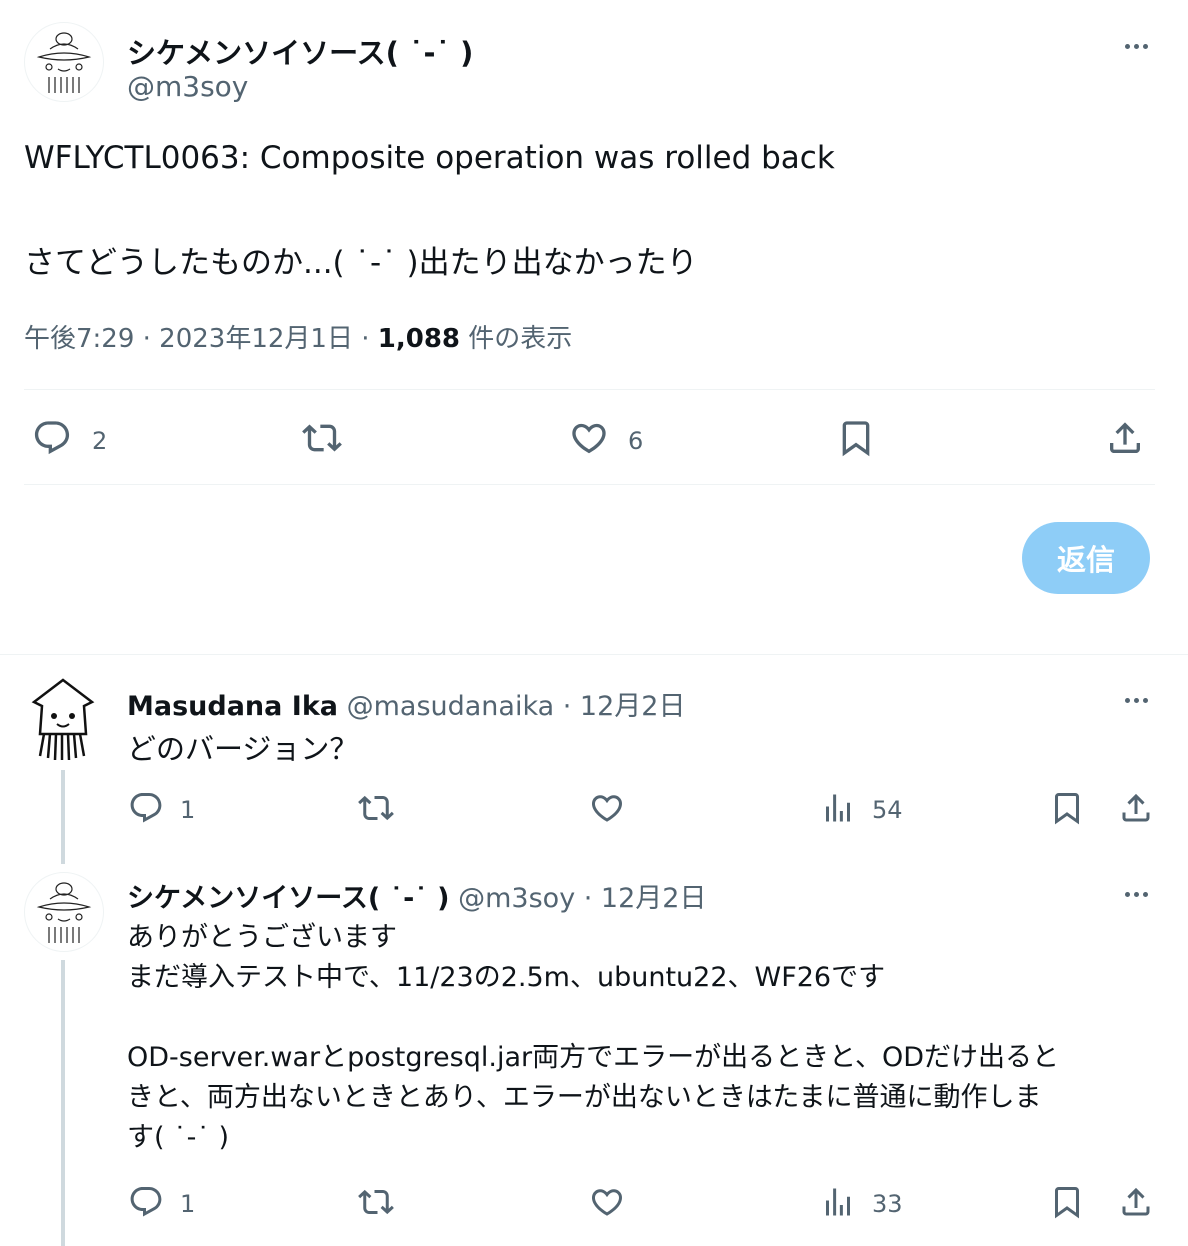  I want to click on reply-button: 返信, so click(1086, 558).